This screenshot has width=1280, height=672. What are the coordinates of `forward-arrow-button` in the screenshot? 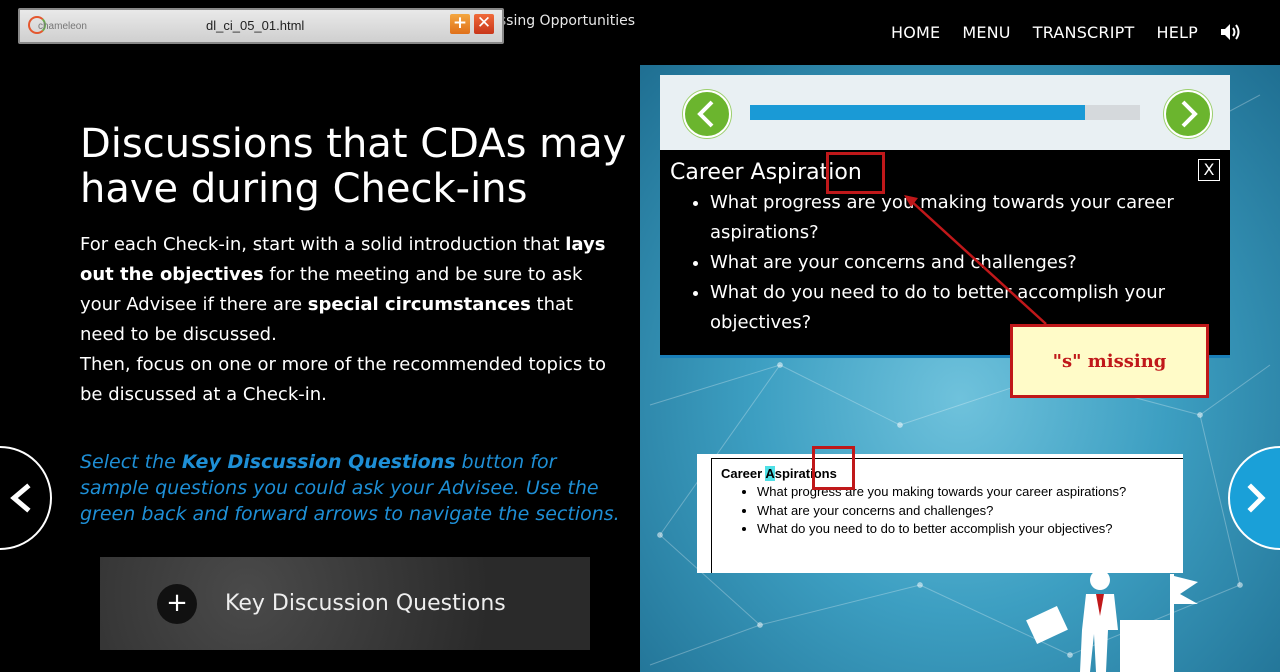 It's located at (1188, 114).